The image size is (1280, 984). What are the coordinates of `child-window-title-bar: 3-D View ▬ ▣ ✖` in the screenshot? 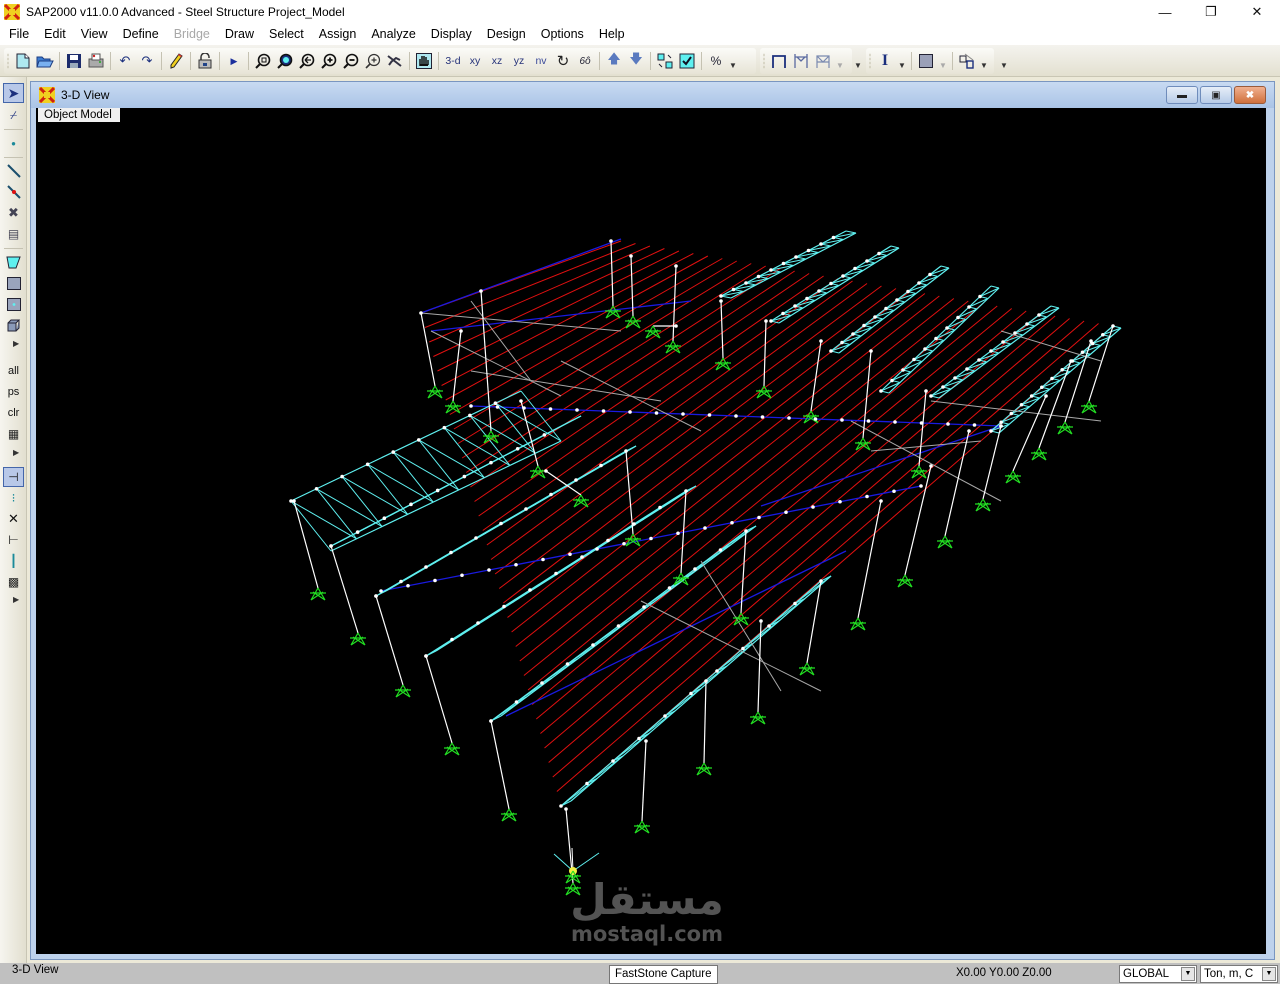 It's located at (652, 95).